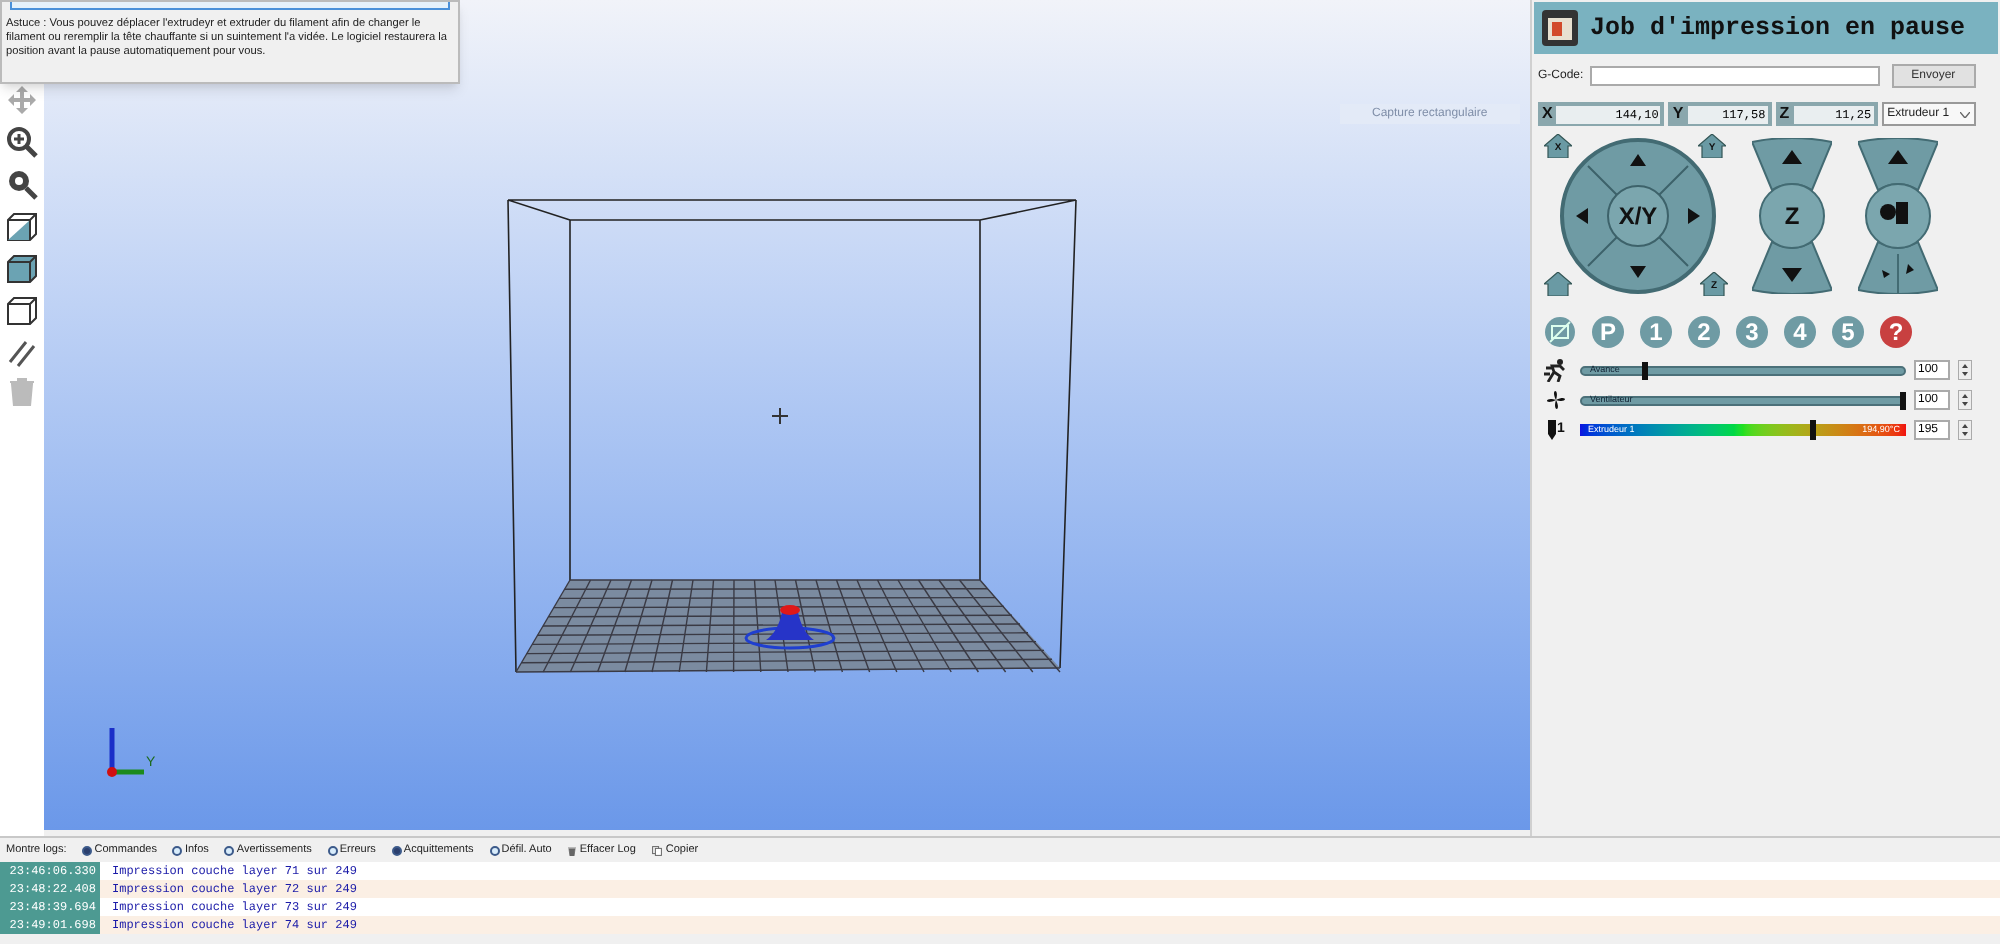  Describe the element at coordinates (1556, 400) in the screenshot. I see `fan-icon` at that location.